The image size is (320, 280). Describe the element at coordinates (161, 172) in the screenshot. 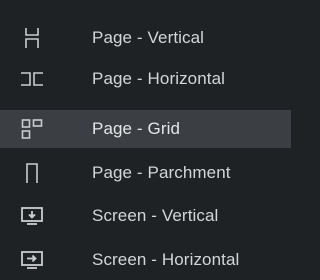

I see `menu-item-label: Page - Parchment` at that location.